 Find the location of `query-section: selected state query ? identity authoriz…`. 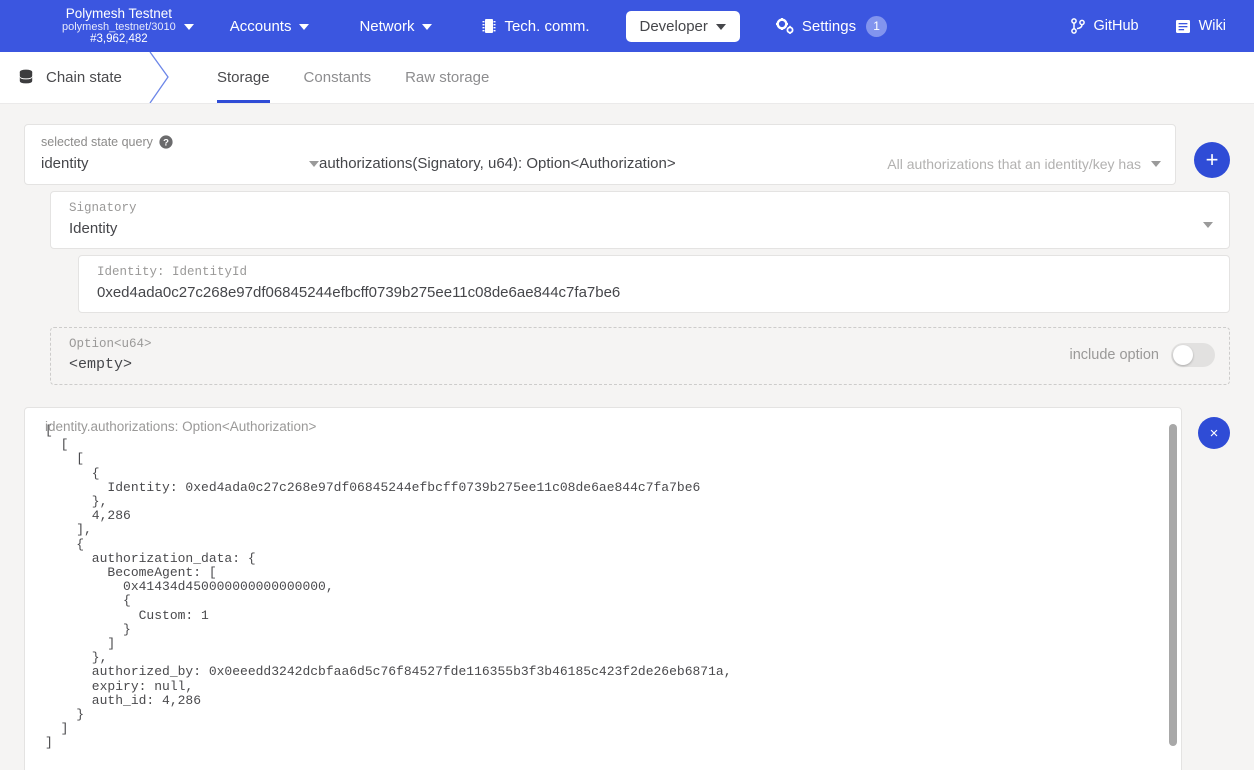

query-section: selected state query ? identity authoriz… is located at coordinates (627, 144).